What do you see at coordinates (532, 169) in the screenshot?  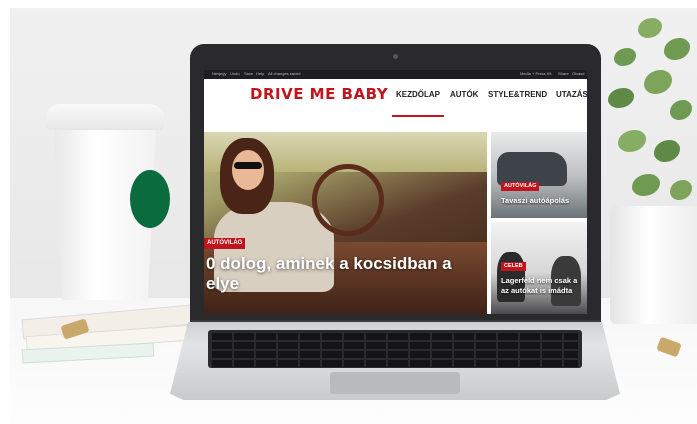 I see `car-photo` at bounding box center [532, 169].